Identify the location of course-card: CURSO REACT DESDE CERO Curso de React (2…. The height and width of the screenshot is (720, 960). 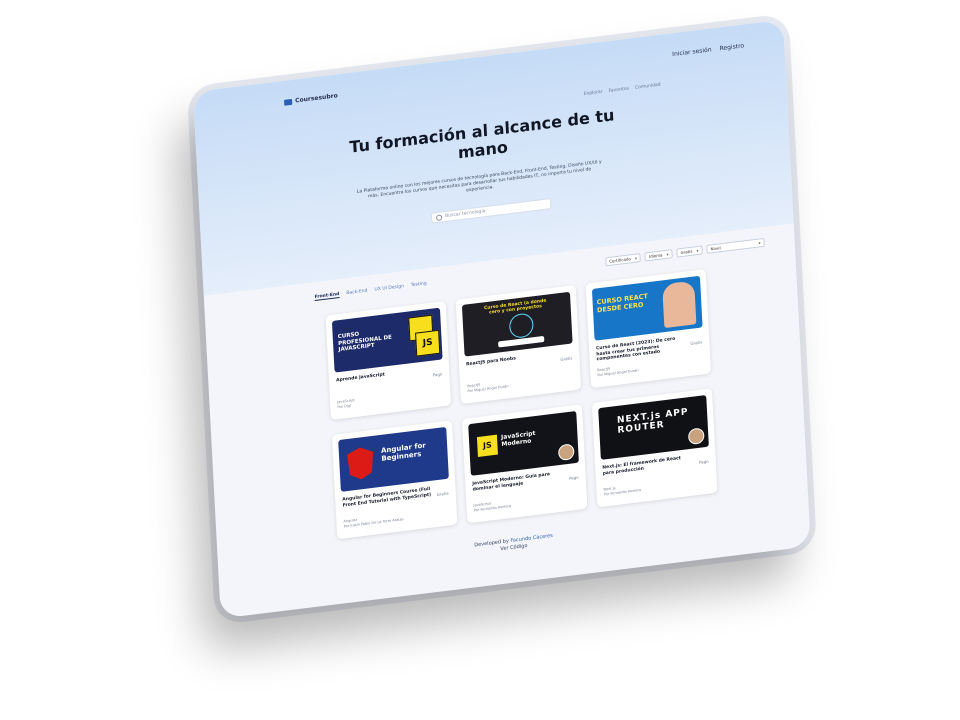
(648, 329).